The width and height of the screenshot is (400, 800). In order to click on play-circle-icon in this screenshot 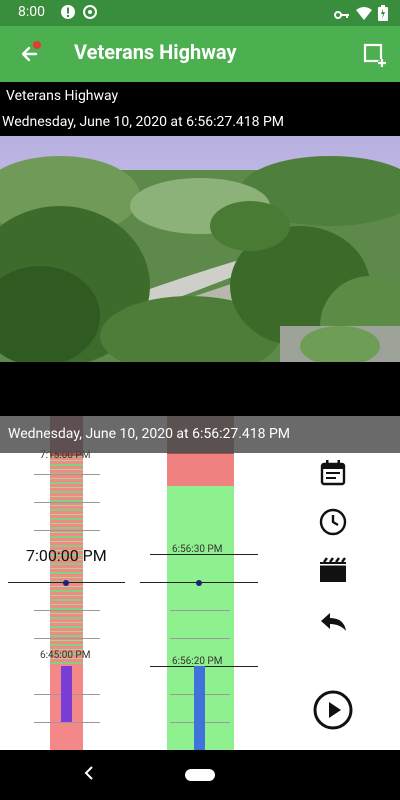, I will do `click(333, 710)`.